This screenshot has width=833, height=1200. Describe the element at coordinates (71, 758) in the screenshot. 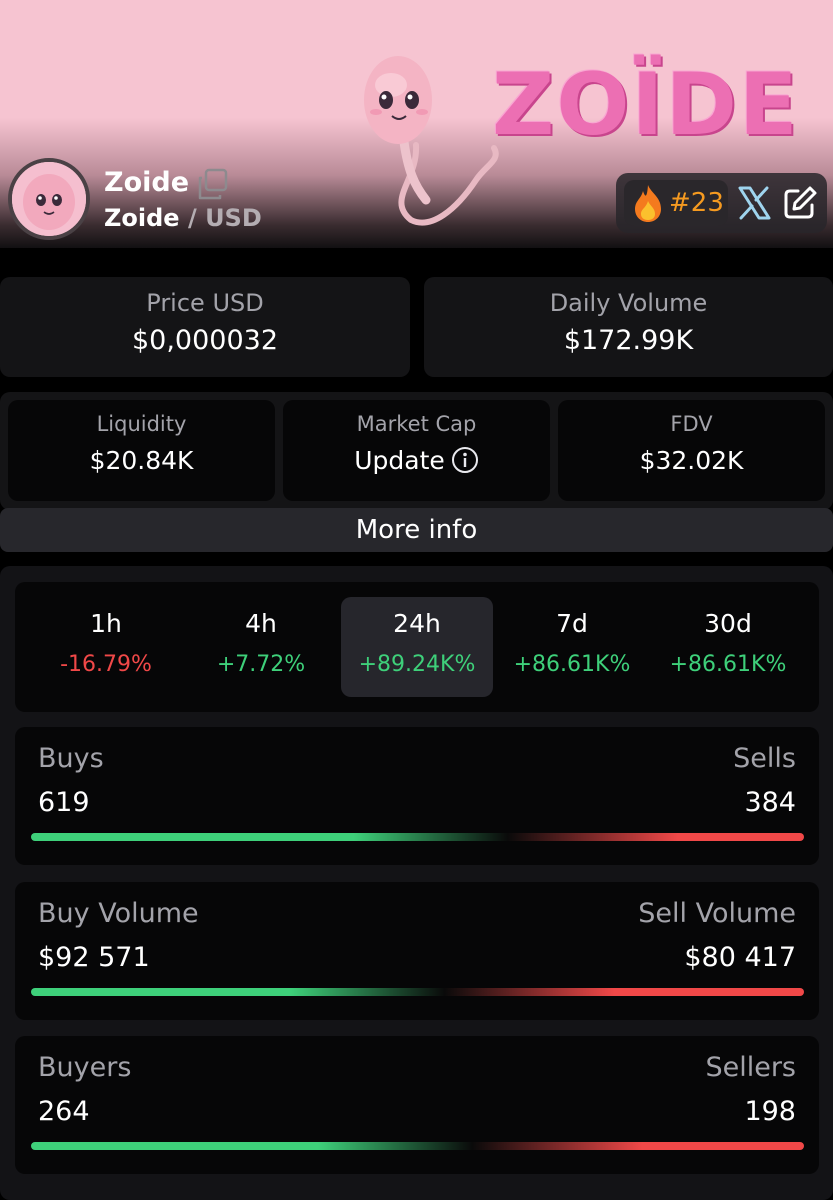

I see `buys-label: Buys` at that location.